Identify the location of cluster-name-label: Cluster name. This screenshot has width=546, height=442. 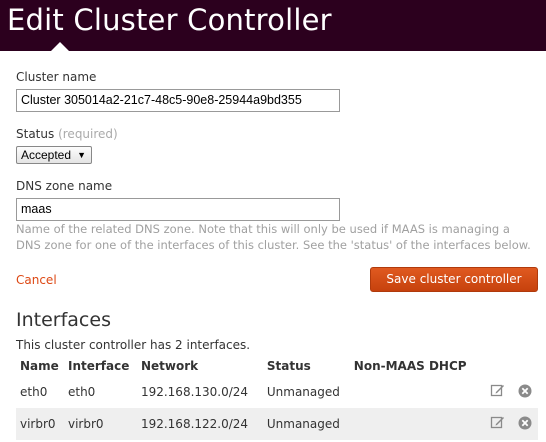
(56, 77).